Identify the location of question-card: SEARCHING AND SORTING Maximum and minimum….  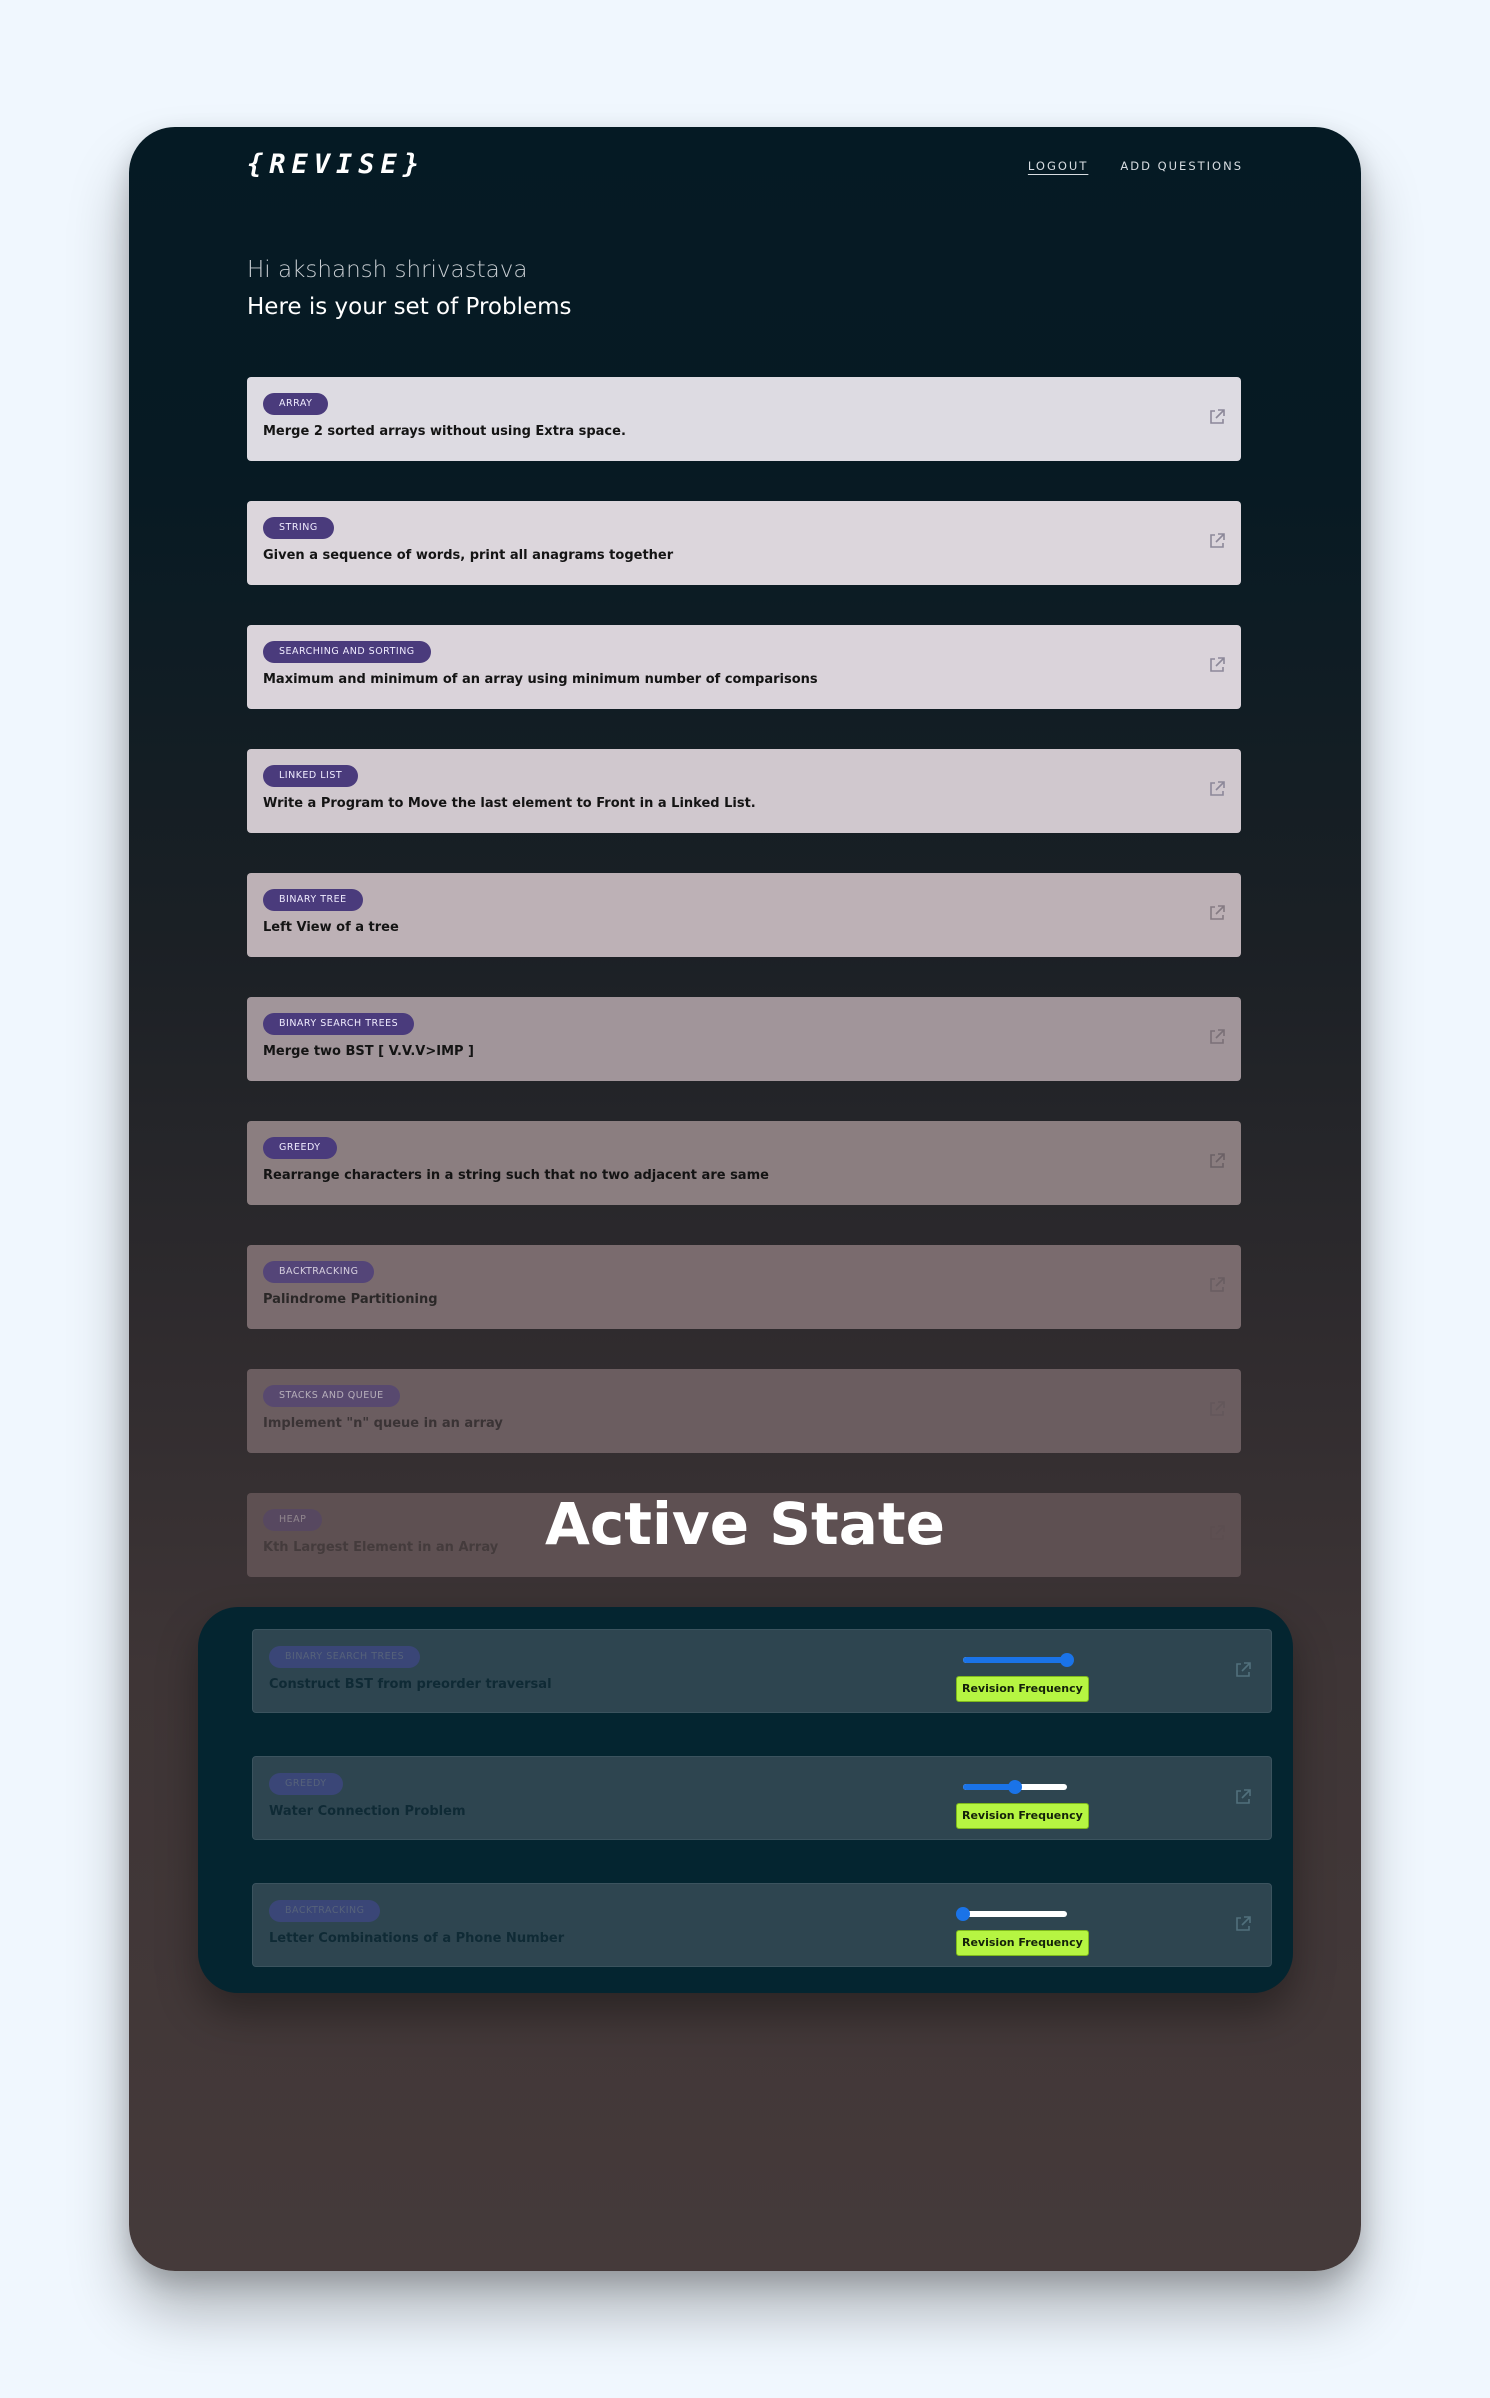
(744, 667).